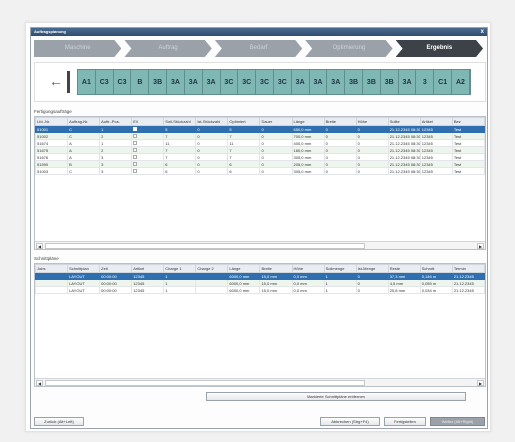 The height and width of the screenshot is (442, 515). Describe the element at coordinates (52, 121) in the screenshot. I see `column-header: Lfd.-Nr.` at that location.